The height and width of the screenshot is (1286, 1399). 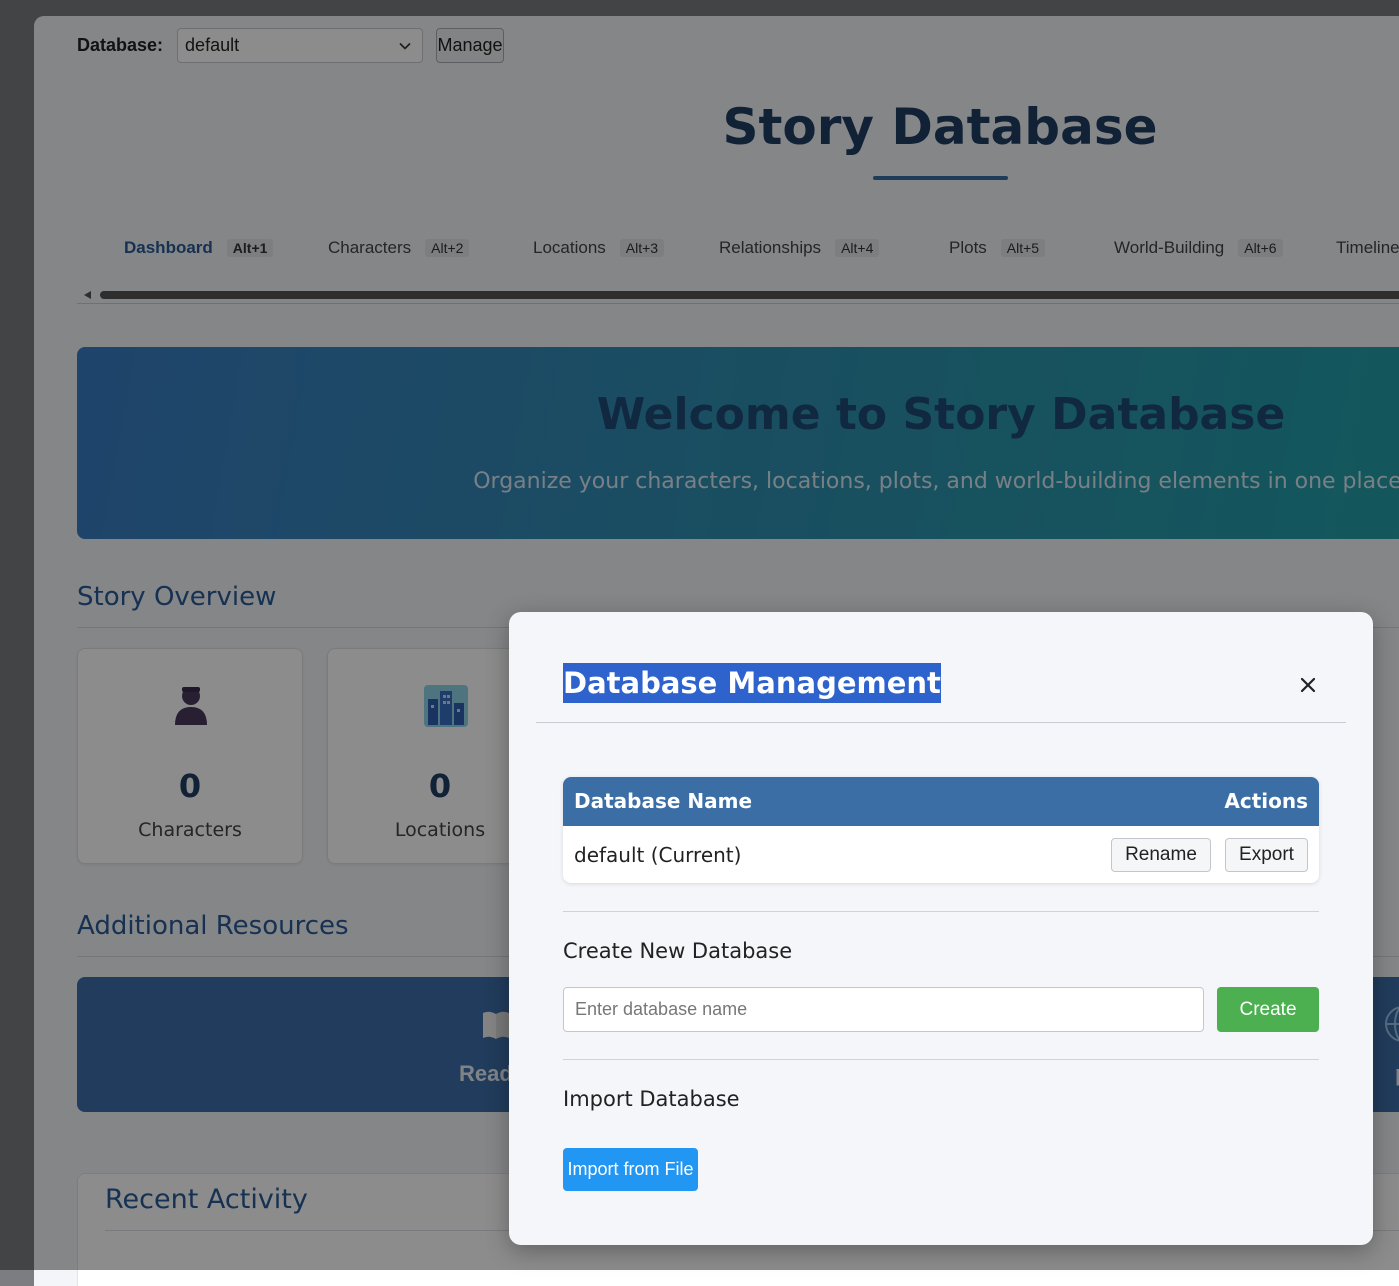 I want to click on import-from-file-button: Import from File, so click(x=630, y=1169).